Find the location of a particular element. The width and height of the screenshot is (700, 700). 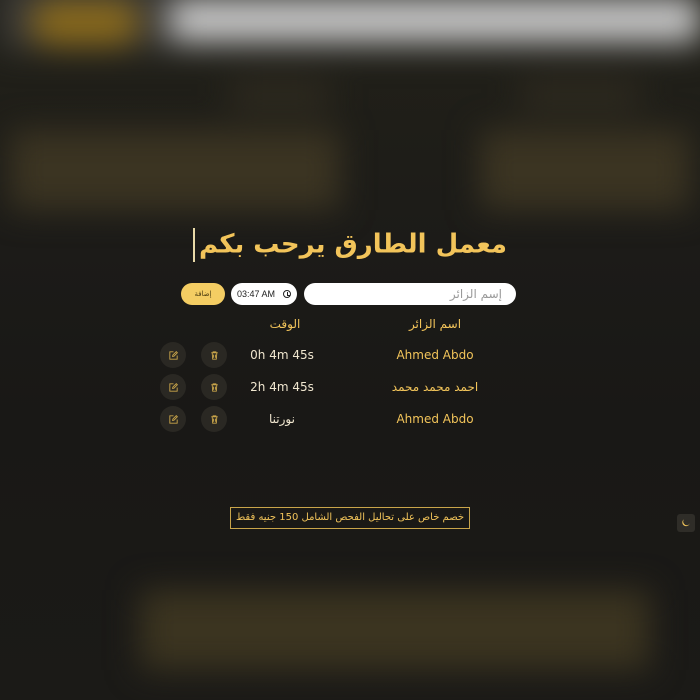

theme-toggle-button is located at coordinates (686, 523).